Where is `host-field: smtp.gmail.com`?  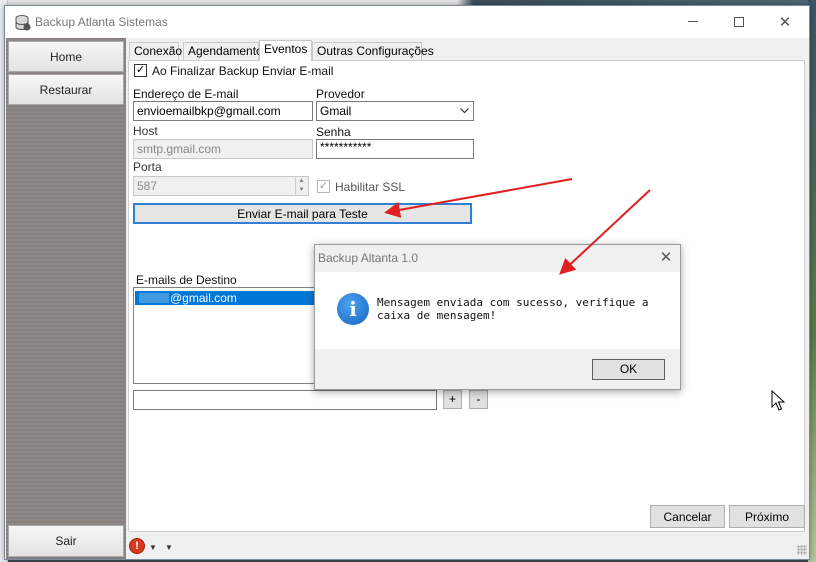 host-field: smtp.gmail.com is located at coordinates (223, 149).